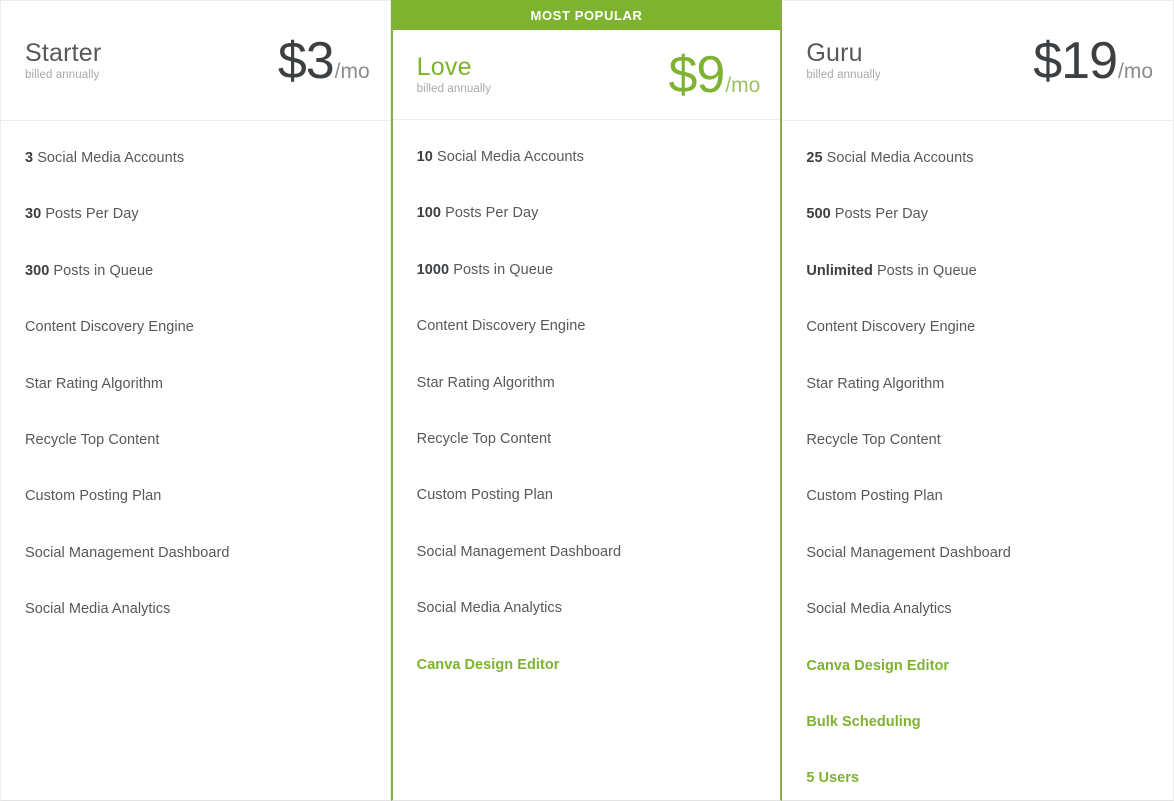 This screenshot has height=801, width=1174. Describe the element at coordinates (977, 271) in the screenshot. I see `feature-item: Unlimited Posts in Queue` at that location.